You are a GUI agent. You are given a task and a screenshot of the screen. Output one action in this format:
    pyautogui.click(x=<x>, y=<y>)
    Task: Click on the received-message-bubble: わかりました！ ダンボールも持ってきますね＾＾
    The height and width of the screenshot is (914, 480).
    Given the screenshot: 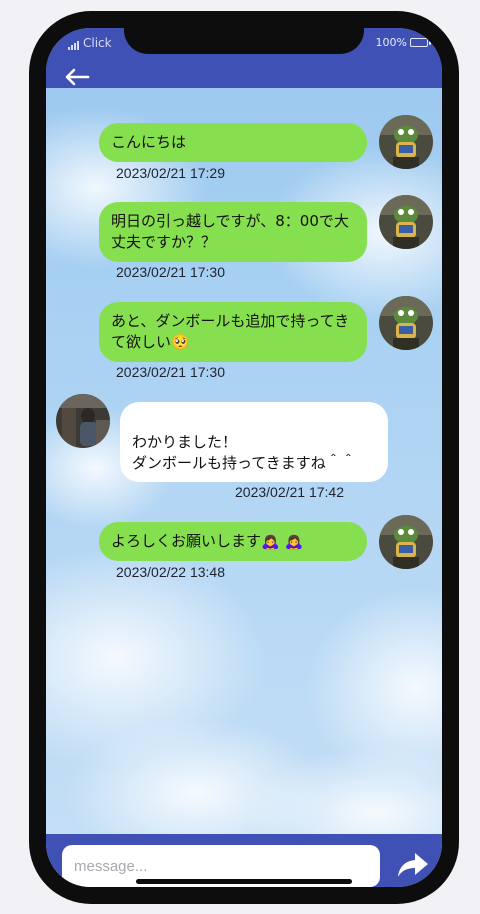 What is the action you would take?
    pyautogui.click(x=254, y=442)
    